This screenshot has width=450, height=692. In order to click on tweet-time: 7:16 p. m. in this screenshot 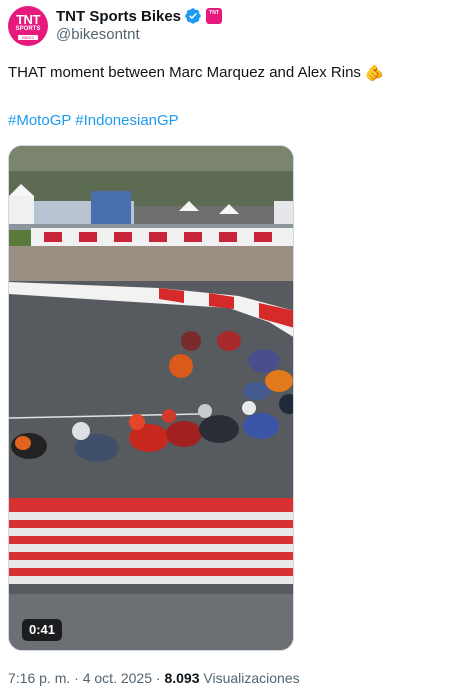, I will do `click(39, 678)`.